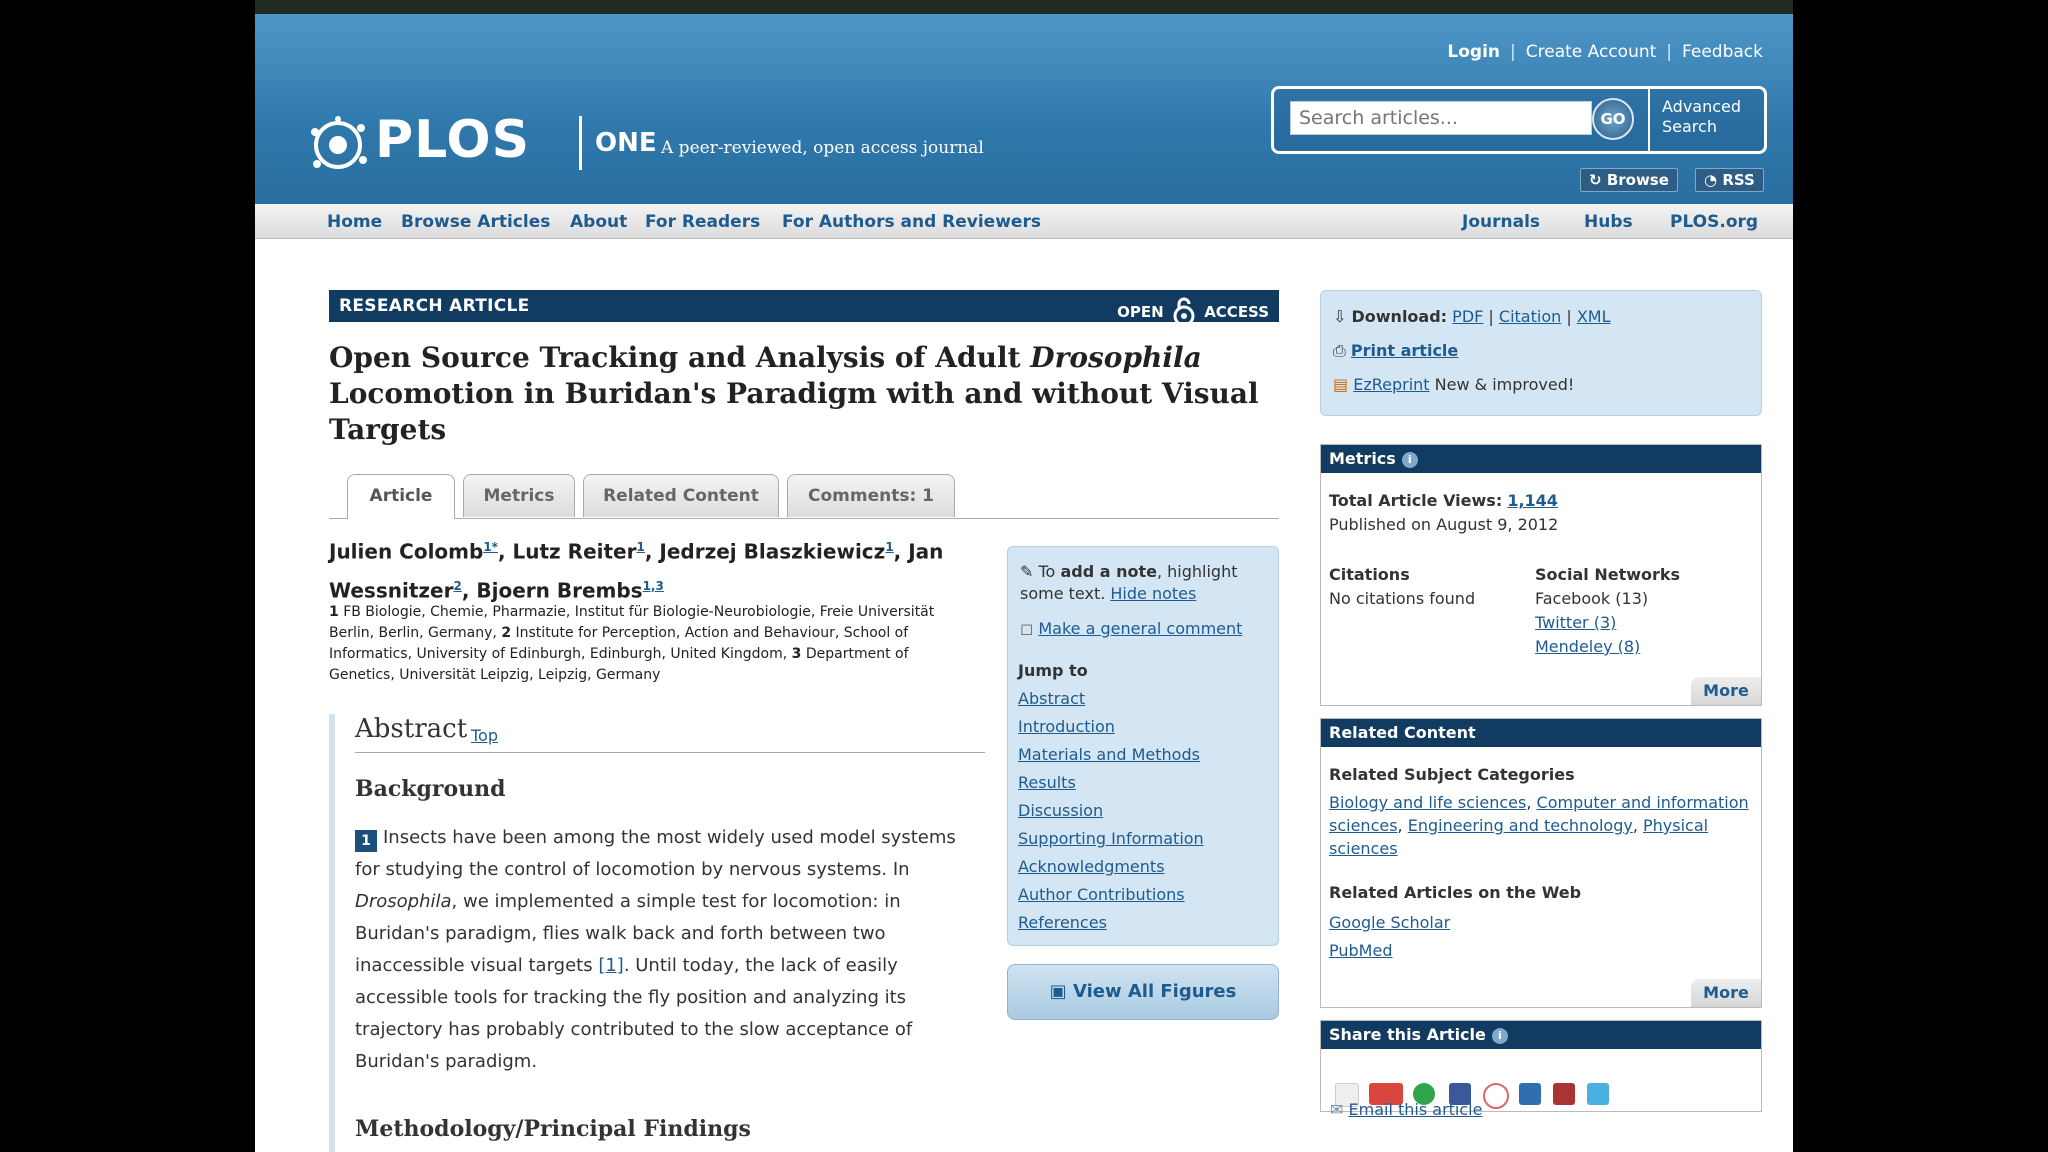 Image resolution: width=2048 pixels, height=1152 pixels. Describe the element at coordinates (611, 965) in the screenshot. I see `reference-link: [1]` at that location.